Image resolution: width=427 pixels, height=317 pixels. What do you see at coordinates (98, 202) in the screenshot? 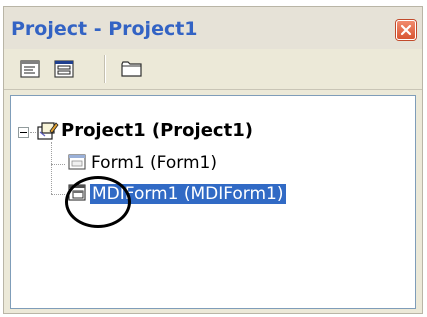
I see `annotation-circle` at bounding box center [98, 202].